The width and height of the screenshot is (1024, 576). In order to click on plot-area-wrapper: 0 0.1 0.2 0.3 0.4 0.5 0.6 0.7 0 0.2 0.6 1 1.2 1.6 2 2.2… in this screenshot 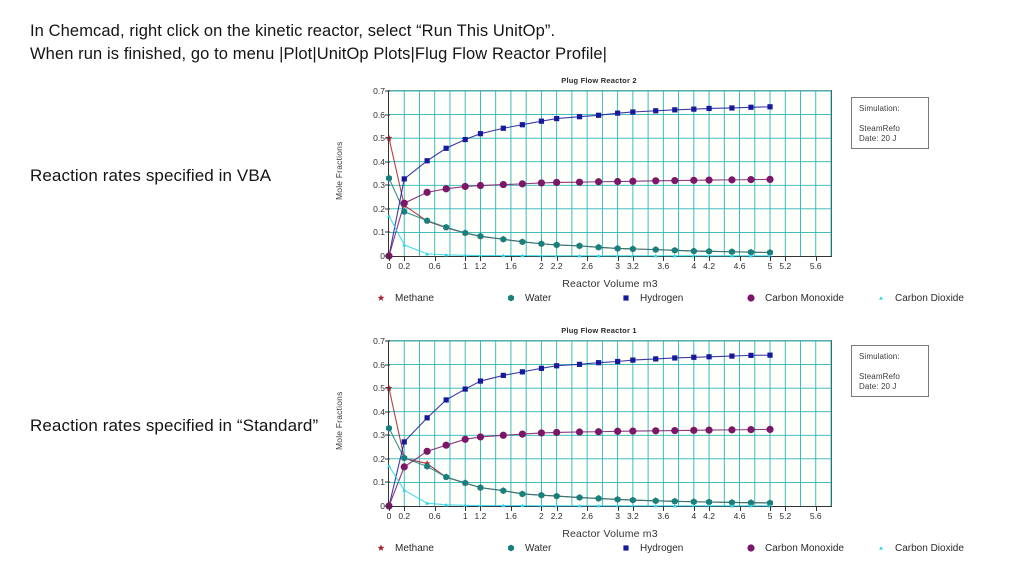, I will do `click(602, 178)`.